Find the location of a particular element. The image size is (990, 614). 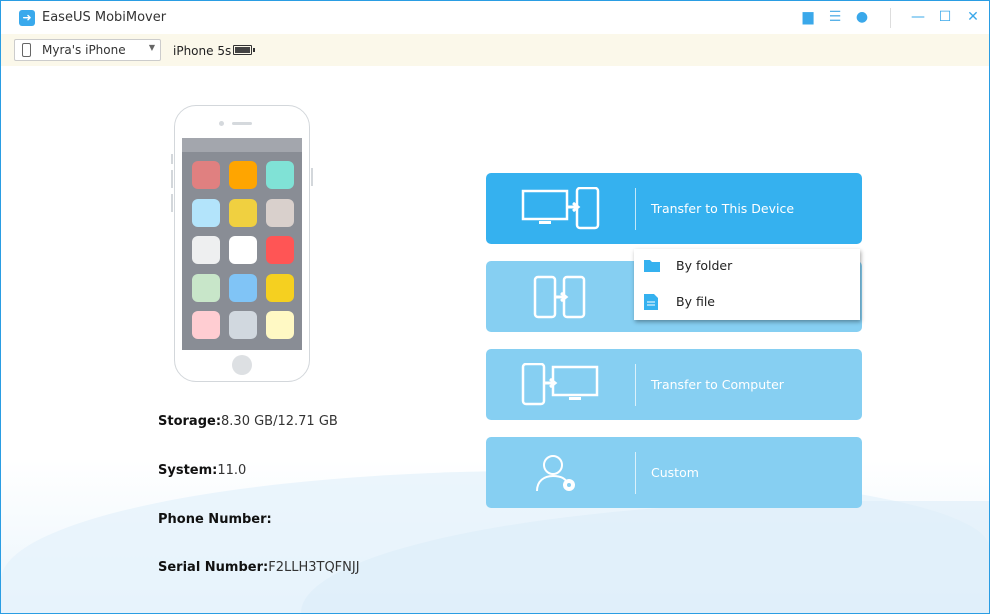

file-icon is located at coordinates (651, 302).